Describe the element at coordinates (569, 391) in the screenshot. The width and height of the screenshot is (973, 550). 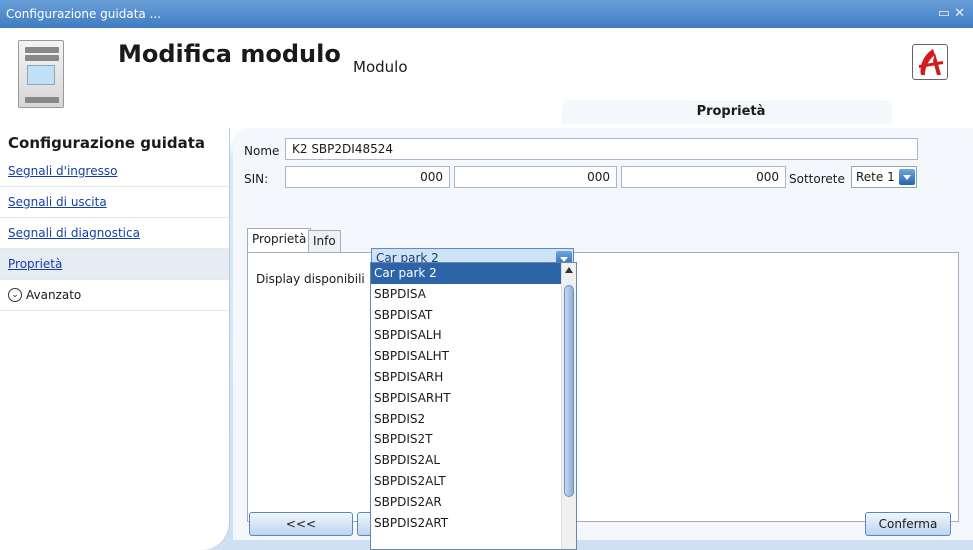
I see `scroll-thumb` at that location.